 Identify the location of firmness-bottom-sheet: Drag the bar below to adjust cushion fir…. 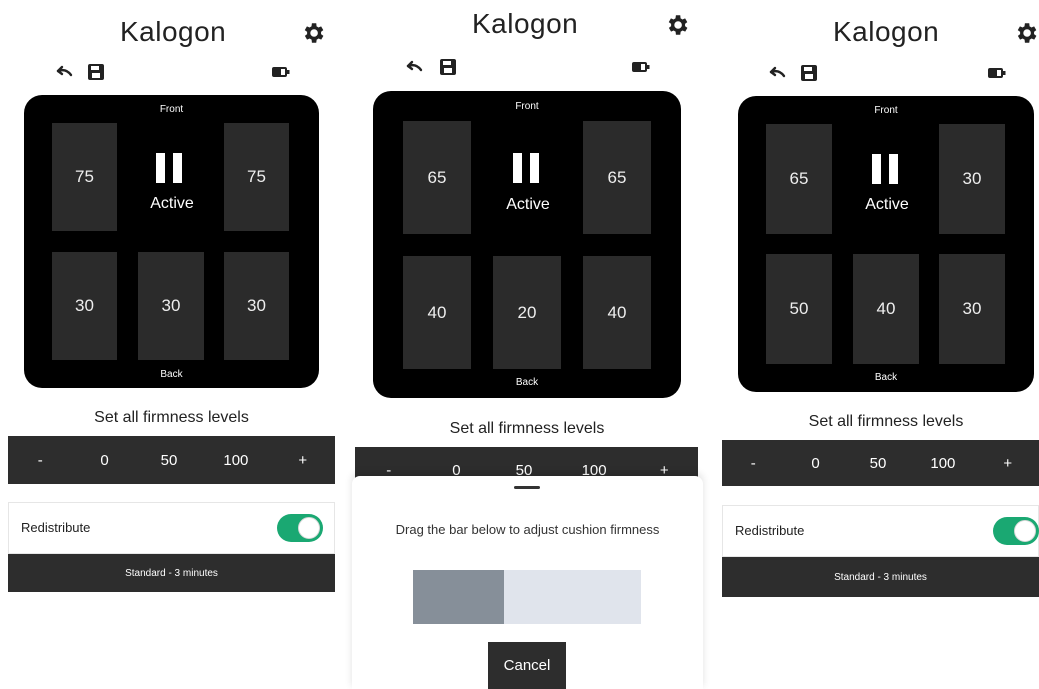
(527, 582).